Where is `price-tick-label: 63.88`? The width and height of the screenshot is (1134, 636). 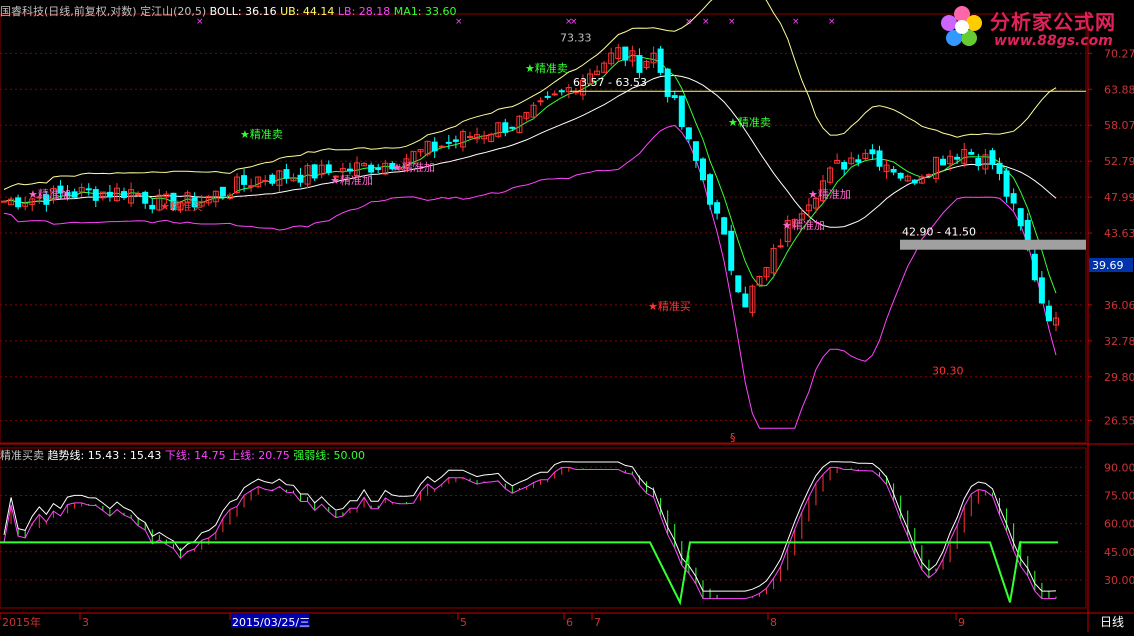
price-tick-label: 63.88 is located at coordinates (1119, 89).